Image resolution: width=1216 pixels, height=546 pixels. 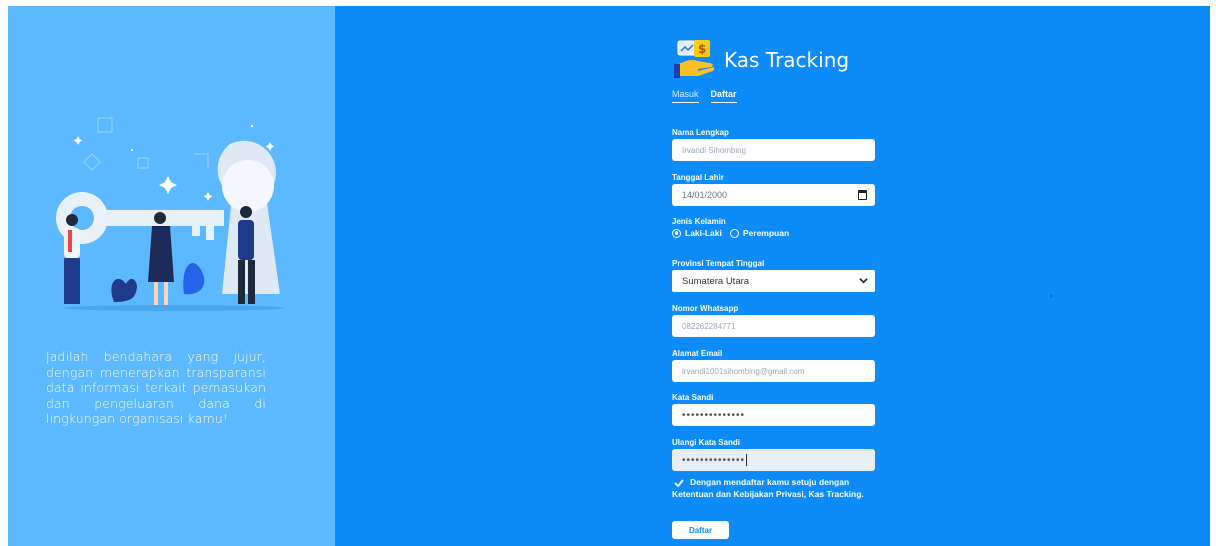 What do you see at coordinates (704, 96) in the screenshot?
I see `auth-tabs: Masuk Daftar` at bounding box center [704, 96].